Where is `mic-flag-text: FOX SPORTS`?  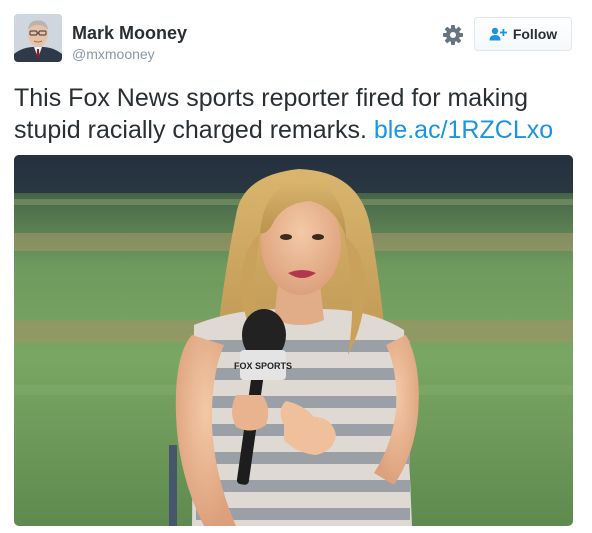 mic-flag-text: FOX SPORTS is located at coordinates (263, 366).